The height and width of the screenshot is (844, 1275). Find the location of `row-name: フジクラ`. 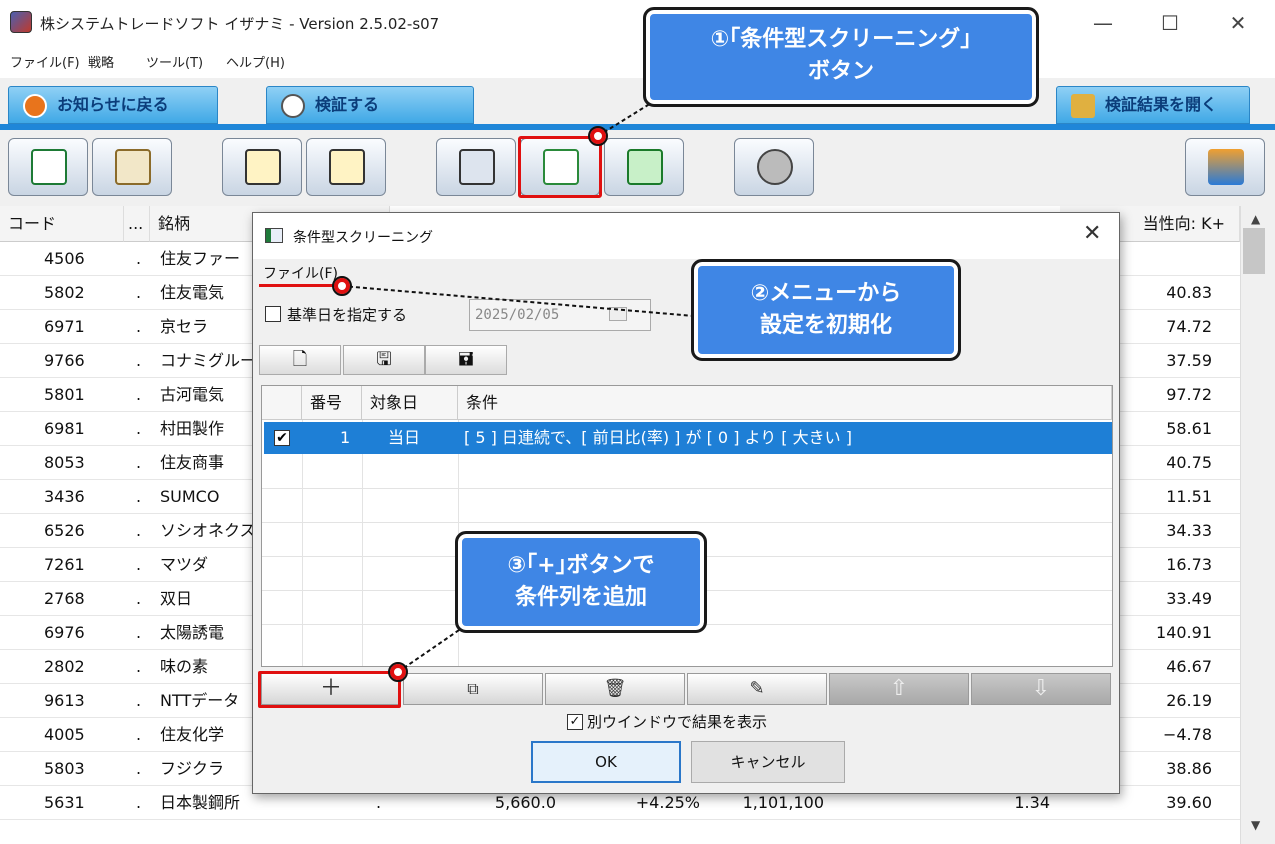

row-name: フジクラ is located at coordinates (192, 768).